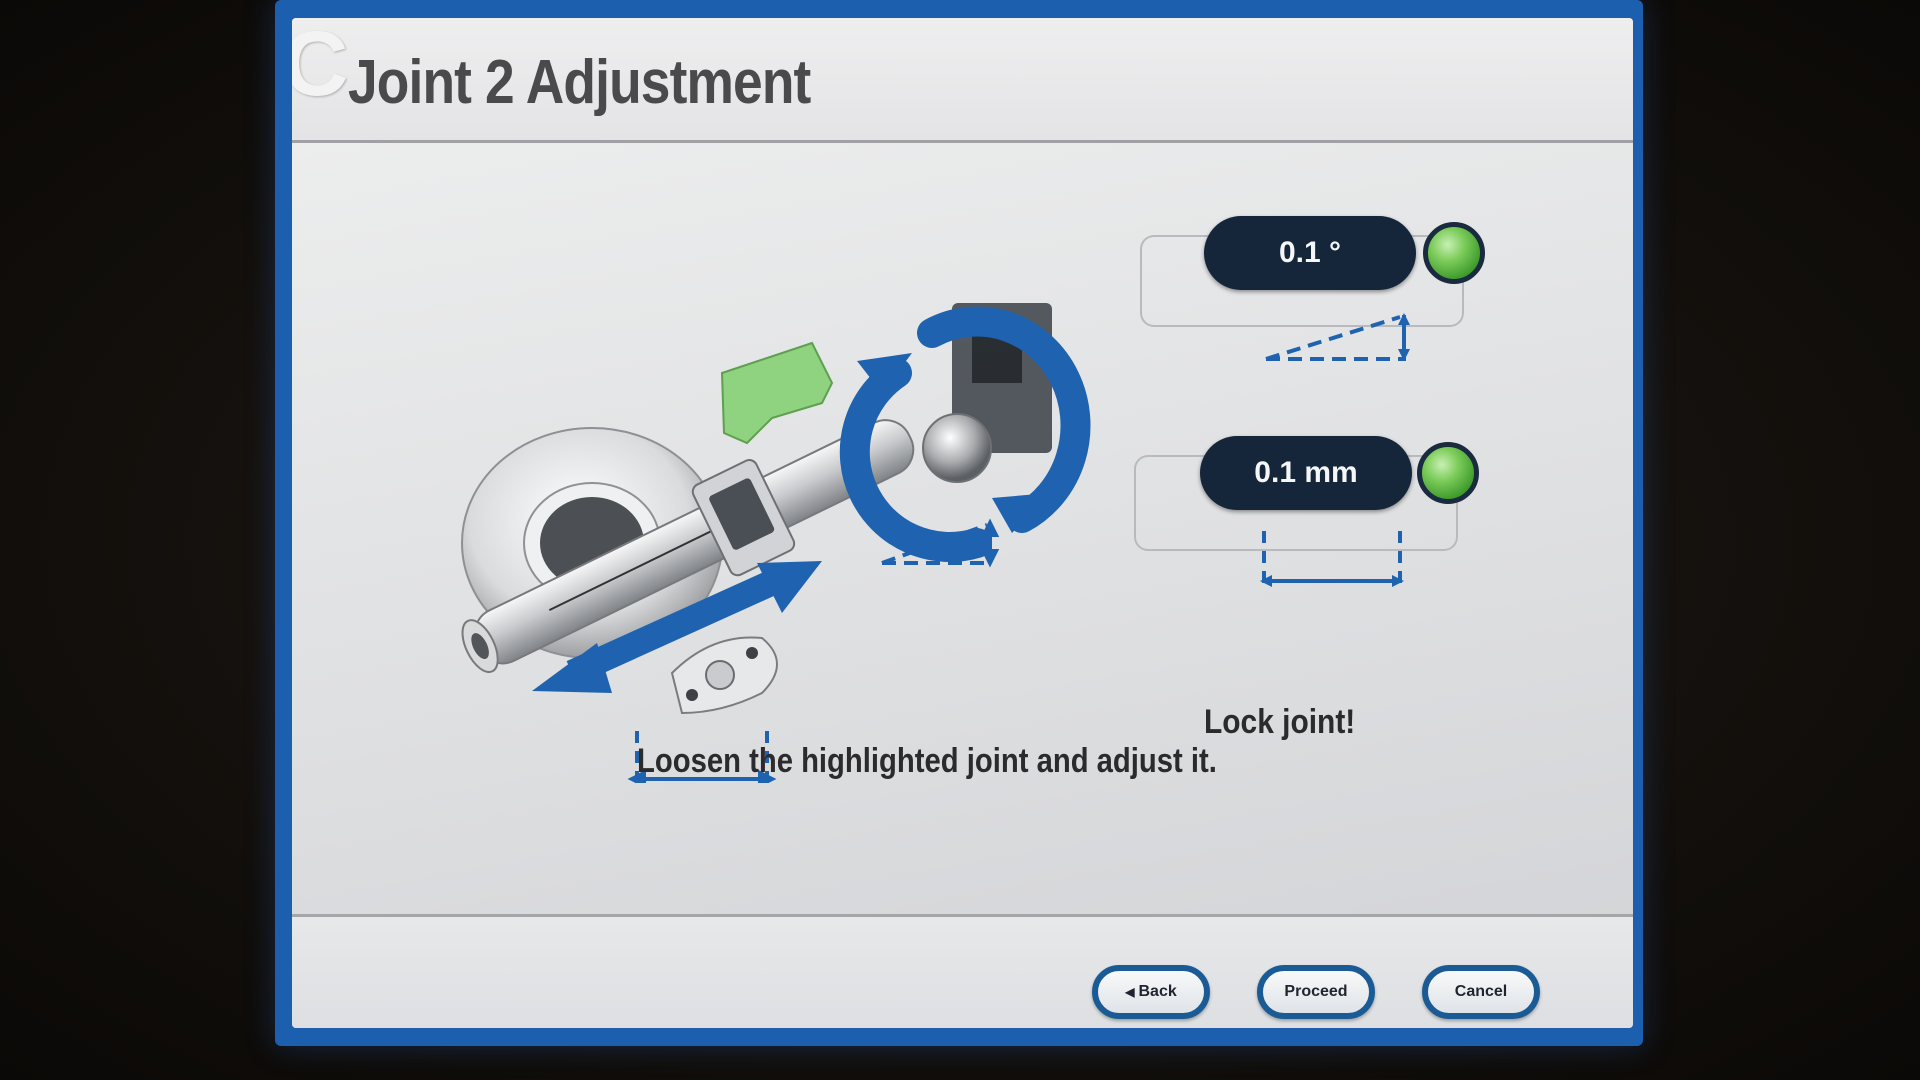  Describe the element at coordinates (777, 393) in the screenshot. I see `highlighted-joint-knob-icon` at that location.